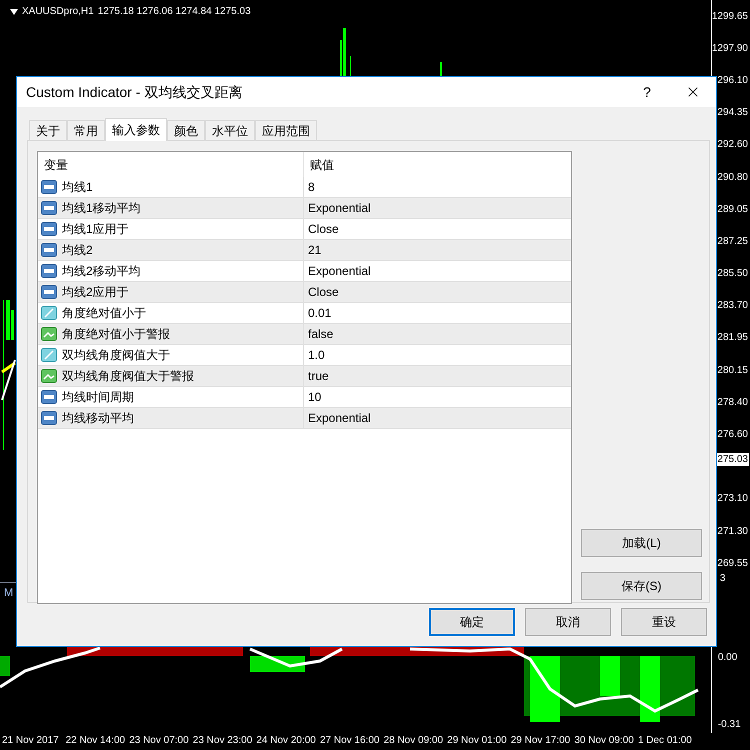  What do you see at coordinates (159, 740) in the screenshot?
I see `time-label: 23 Nov 07:00` at bounding box center [159, 740].